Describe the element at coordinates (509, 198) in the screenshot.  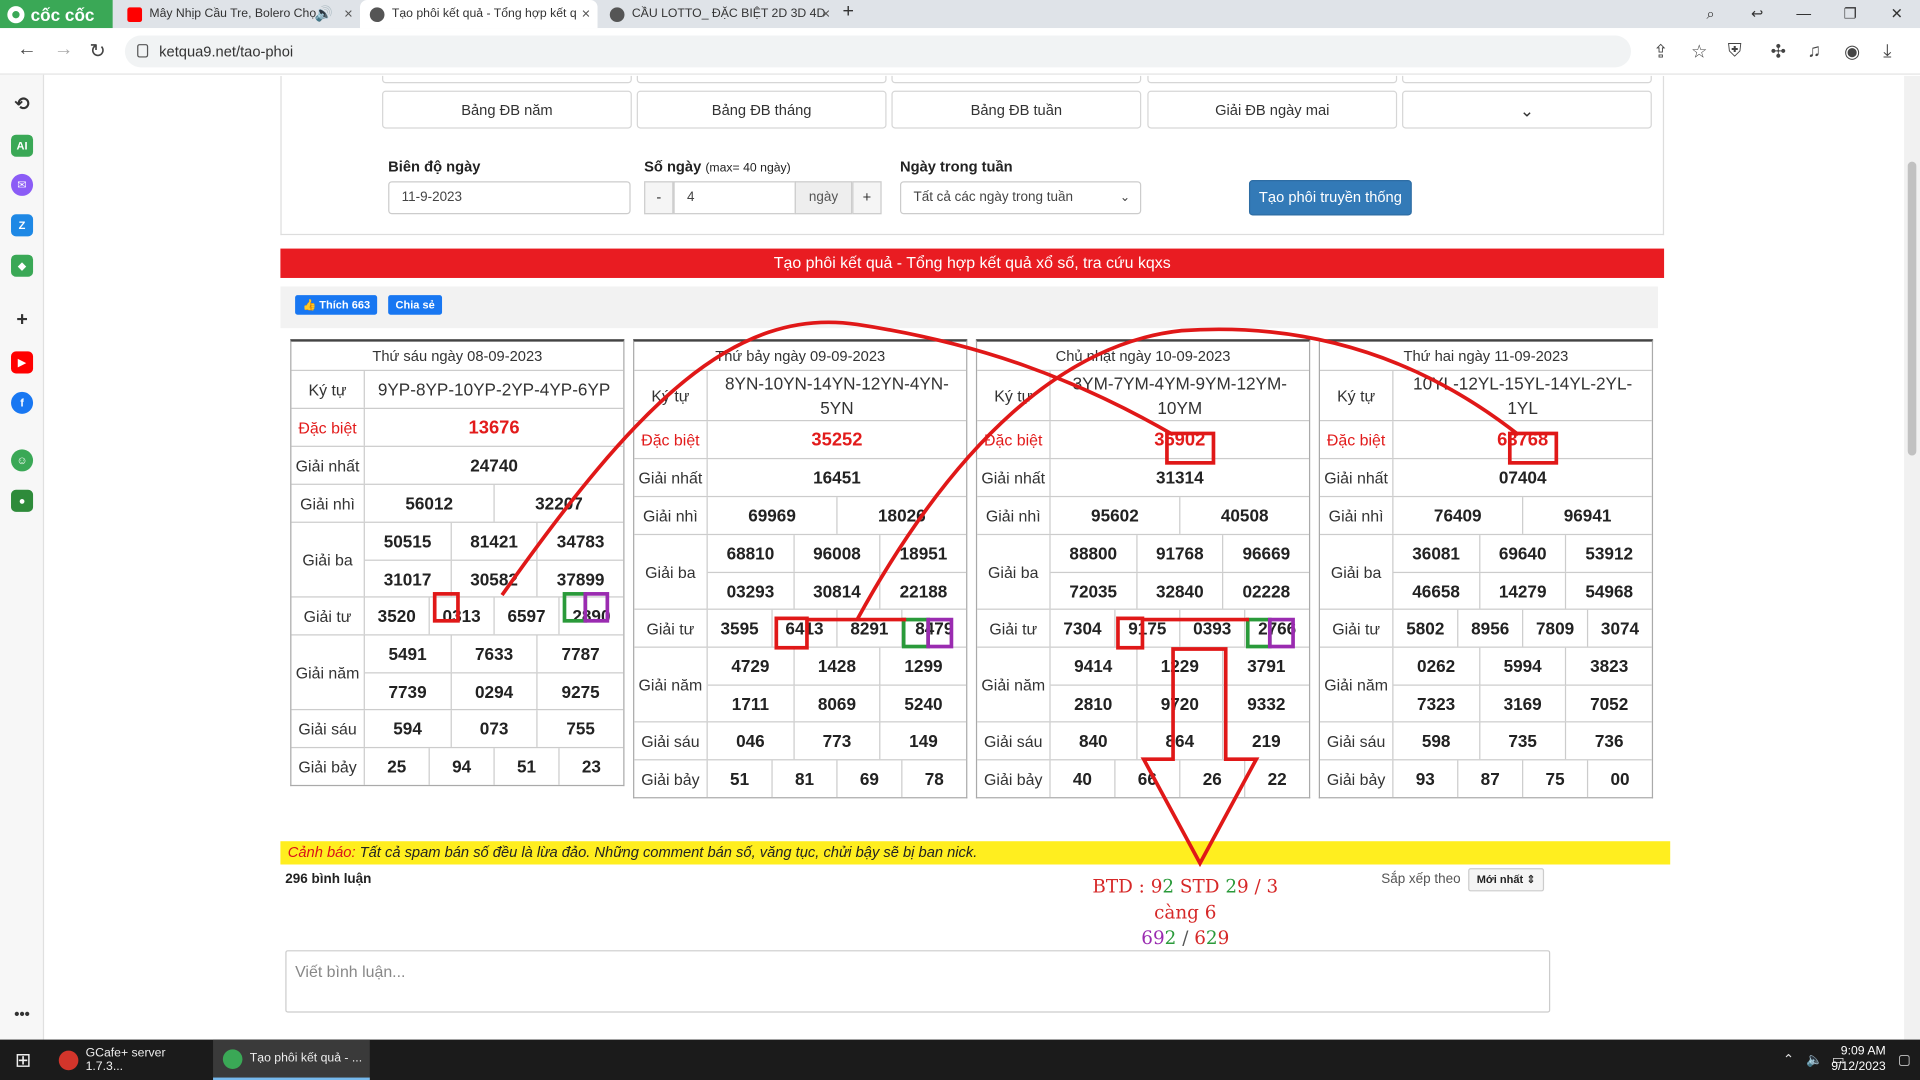
I see `range-date-input: 11-9-2023` at that location.